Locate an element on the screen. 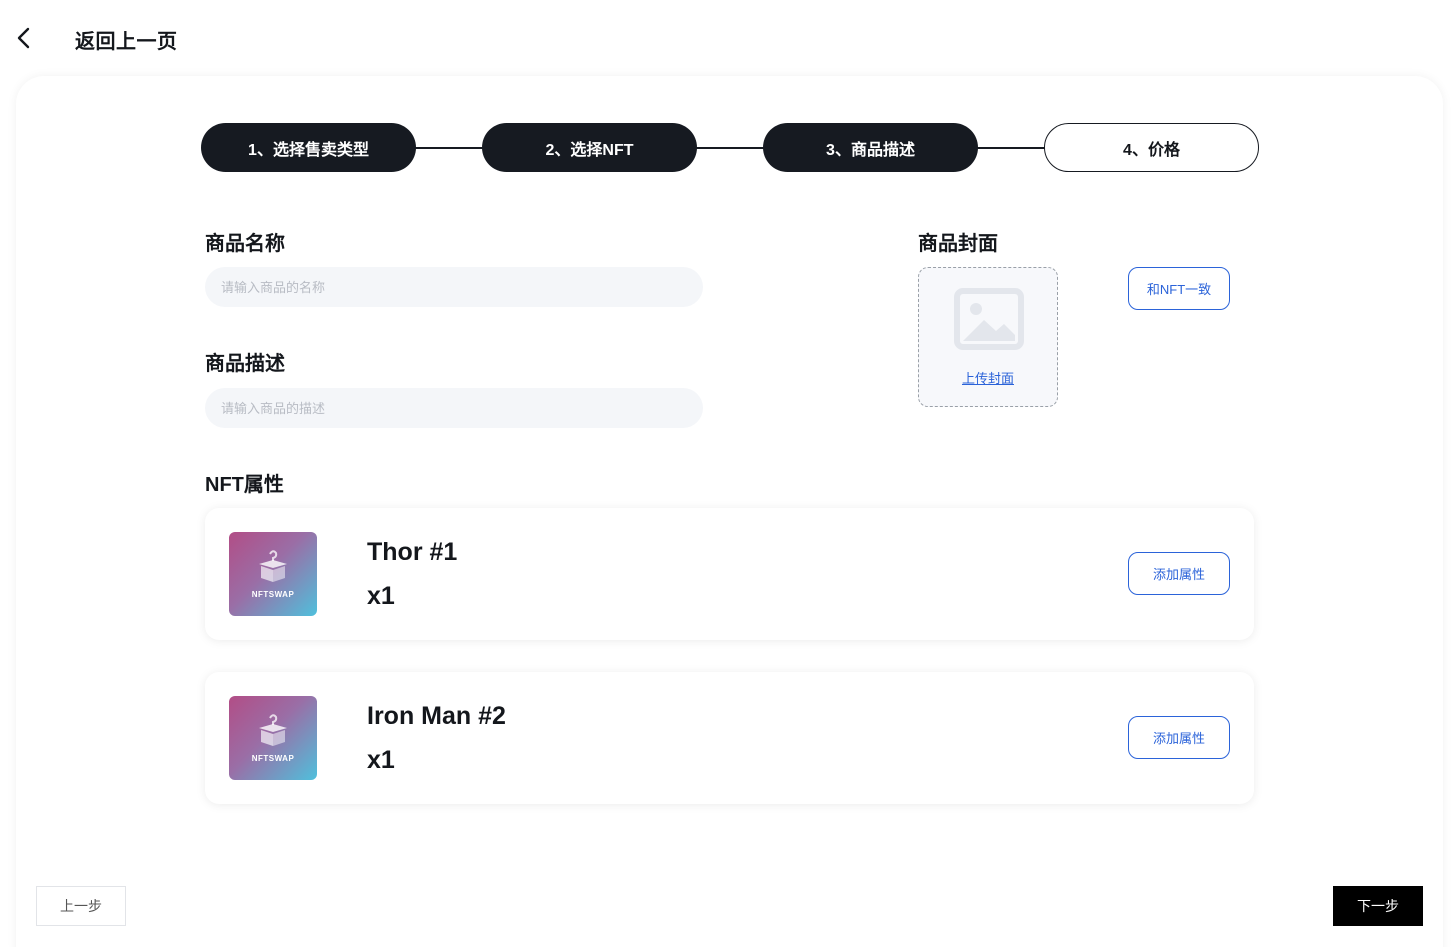 The height and width of the screenshot is (947, 1456). nft-attributes-label: NFT属性 is located at coordinates (244, 485).